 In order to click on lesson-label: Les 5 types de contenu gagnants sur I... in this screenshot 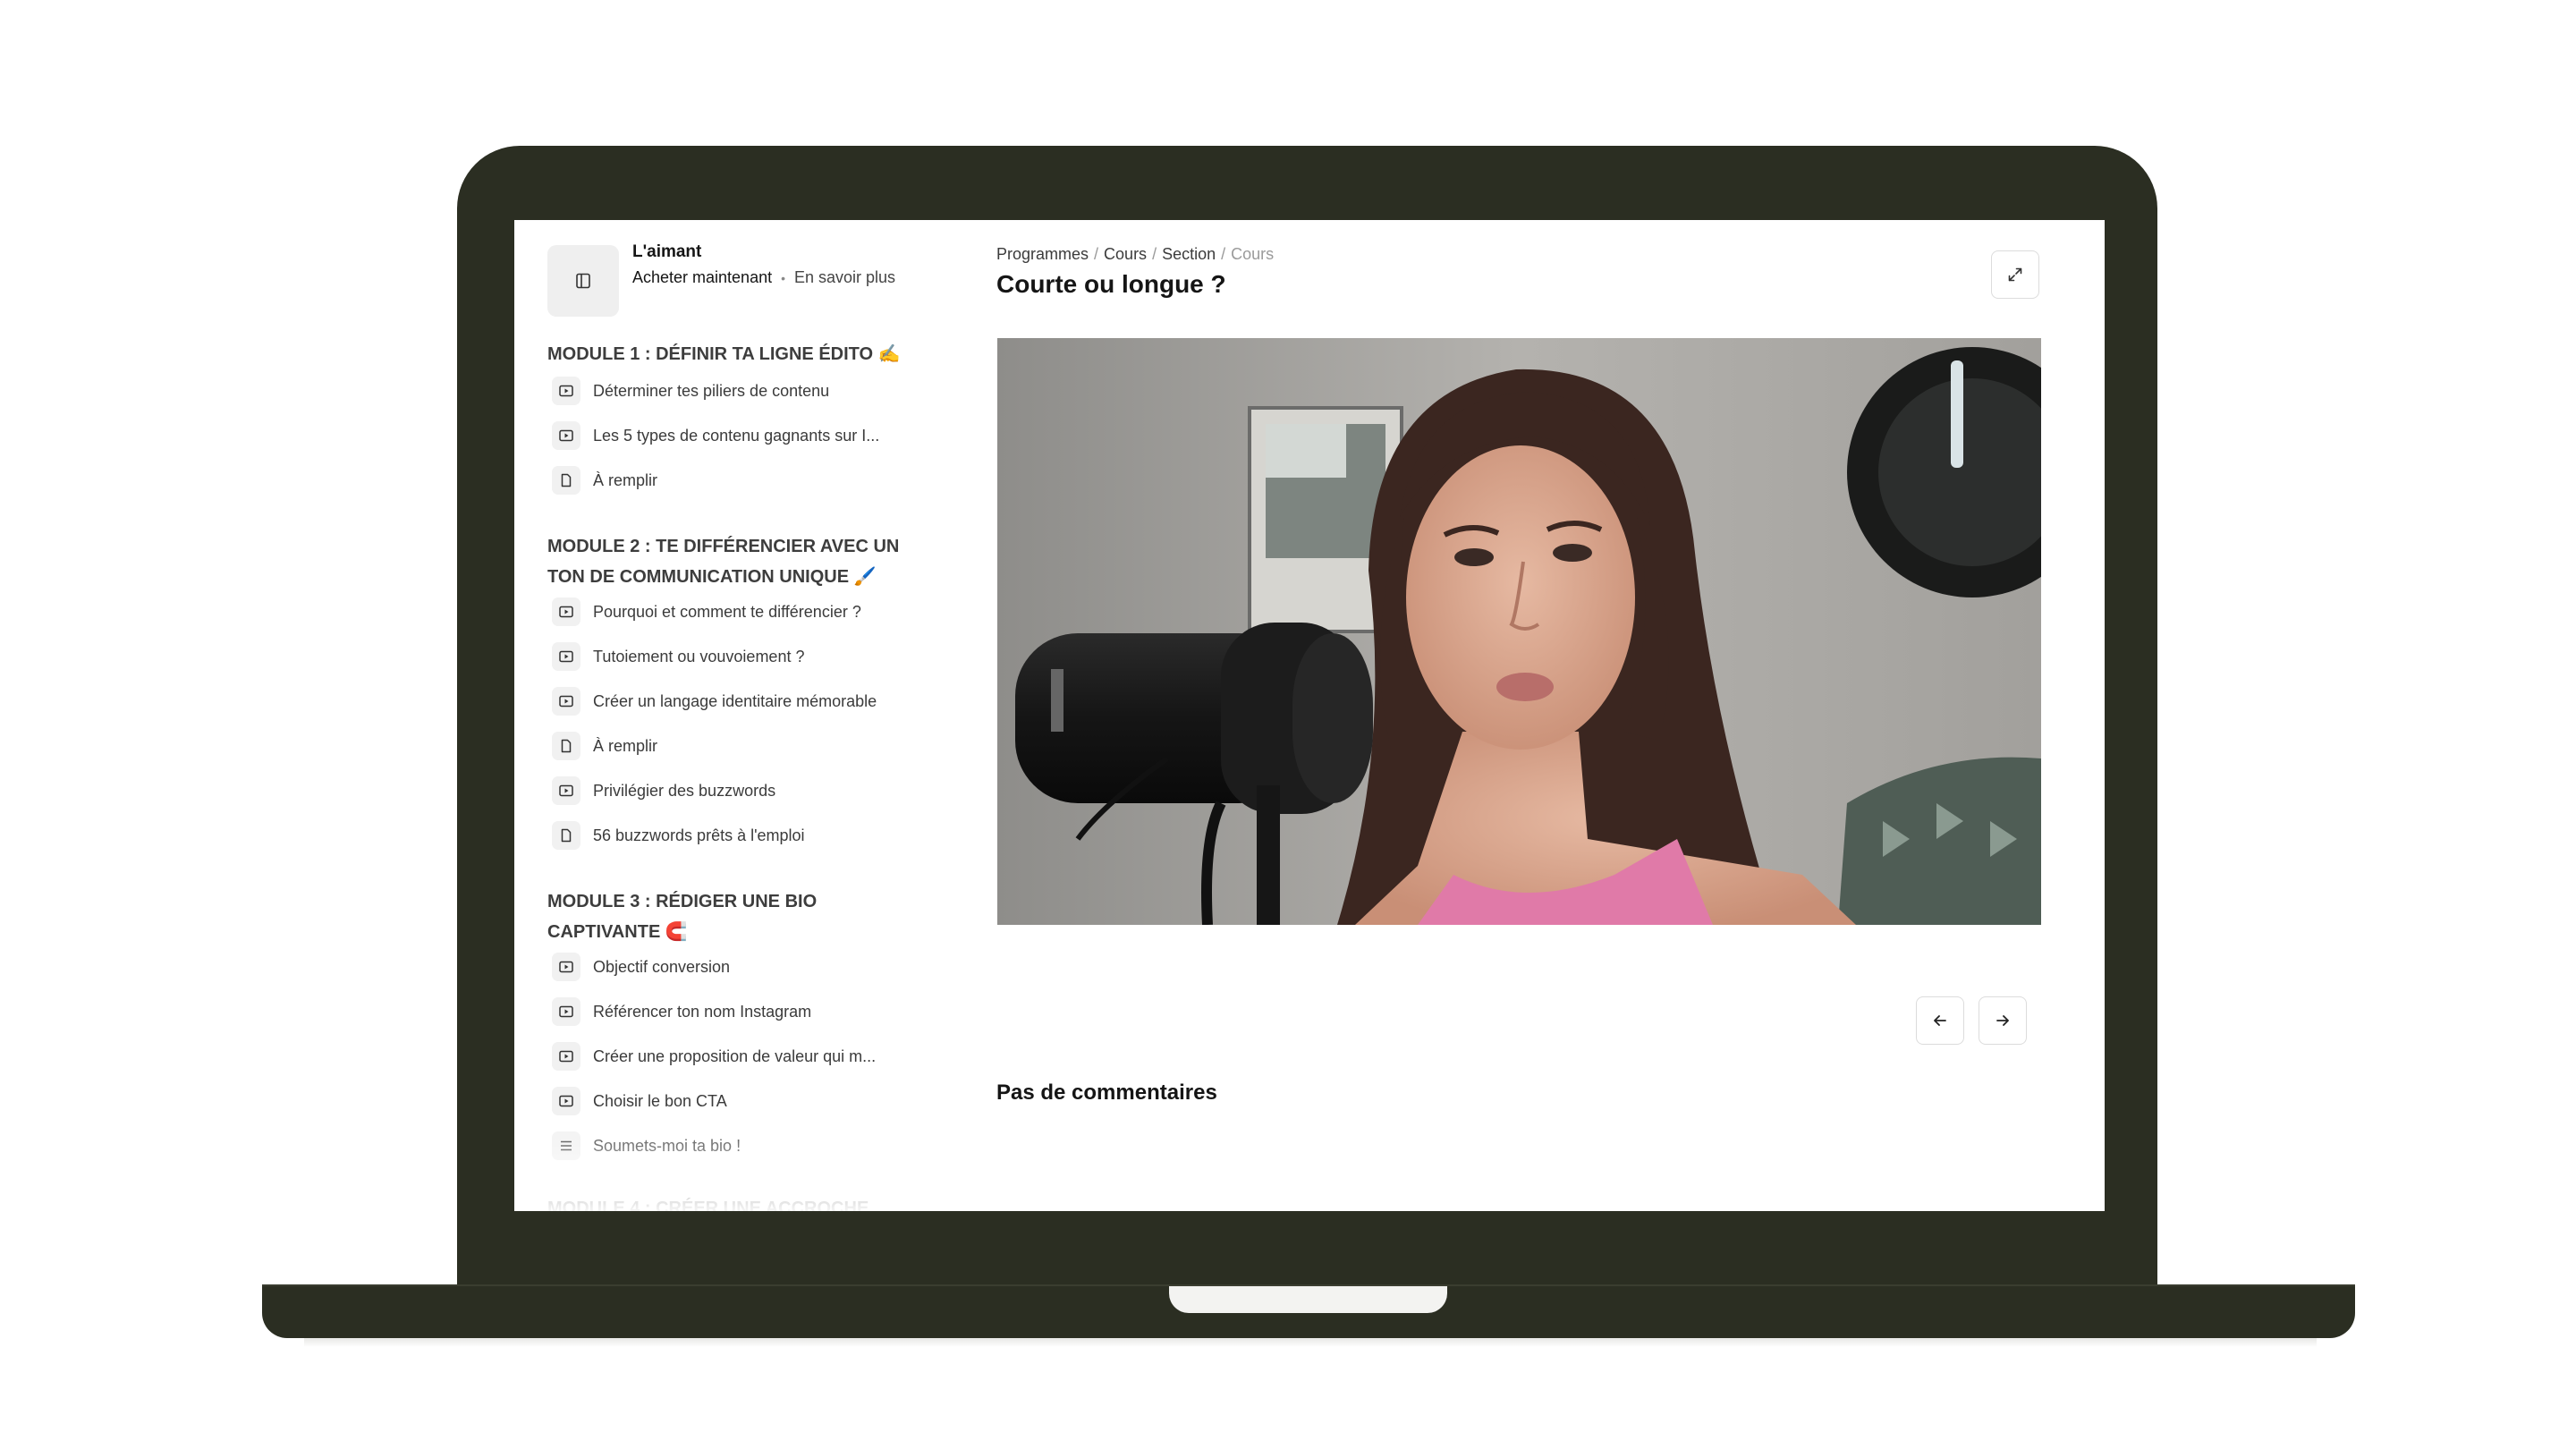, I will do `click(736, 435)`.